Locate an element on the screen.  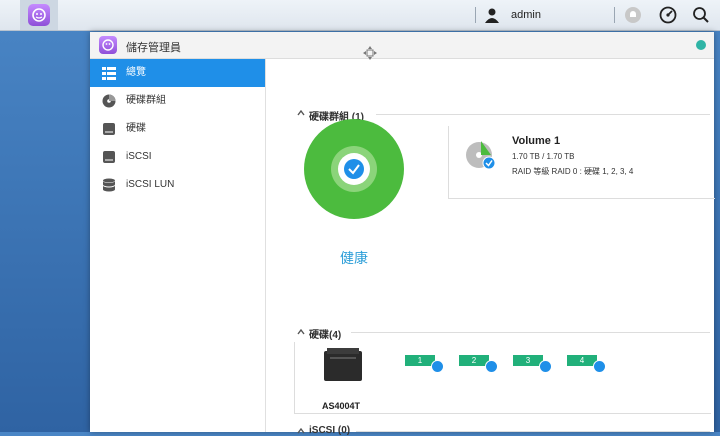
volume-raid-info: RAID 等級 RAID 0 : 硬碟 1, 2, 3, 4 is located at coordinates (573, 171).